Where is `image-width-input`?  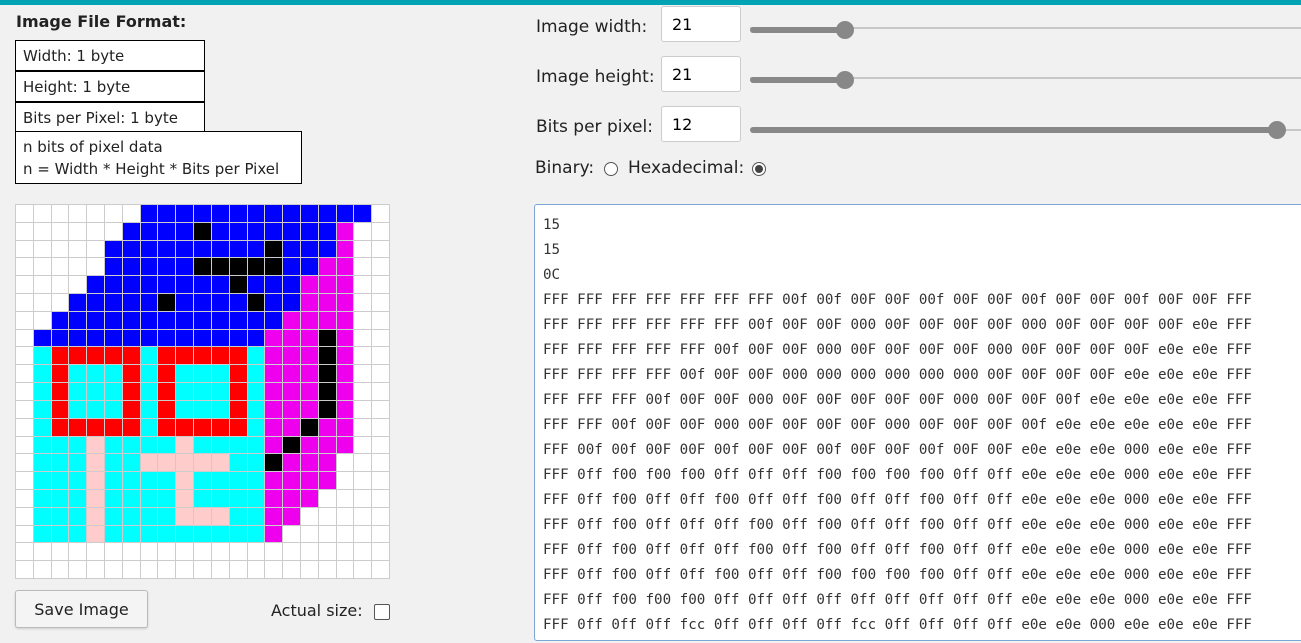 image-width-input is located at coordinates (701, 24).